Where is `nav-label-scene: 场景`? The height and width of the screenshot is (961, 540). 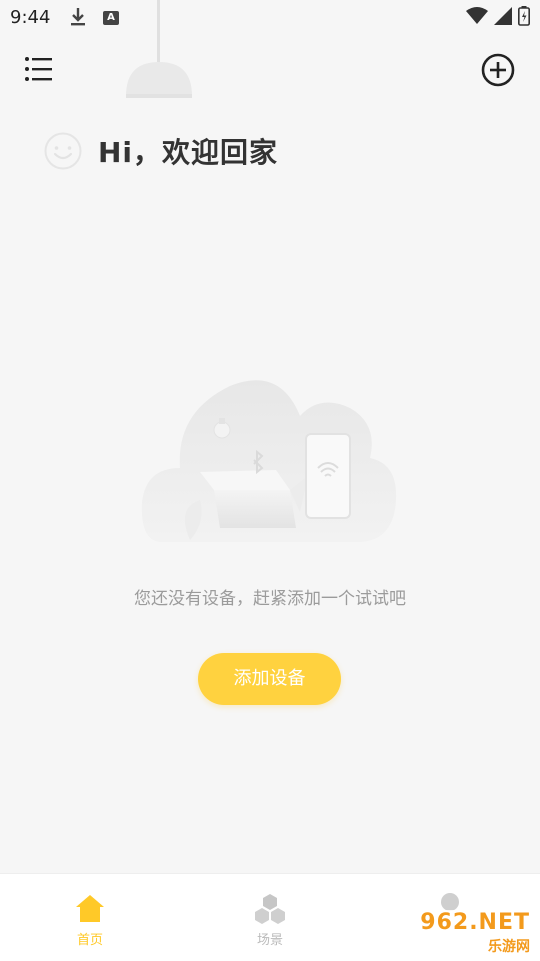
nav-label-scene: 场景 is located at coordinates (269, 940).